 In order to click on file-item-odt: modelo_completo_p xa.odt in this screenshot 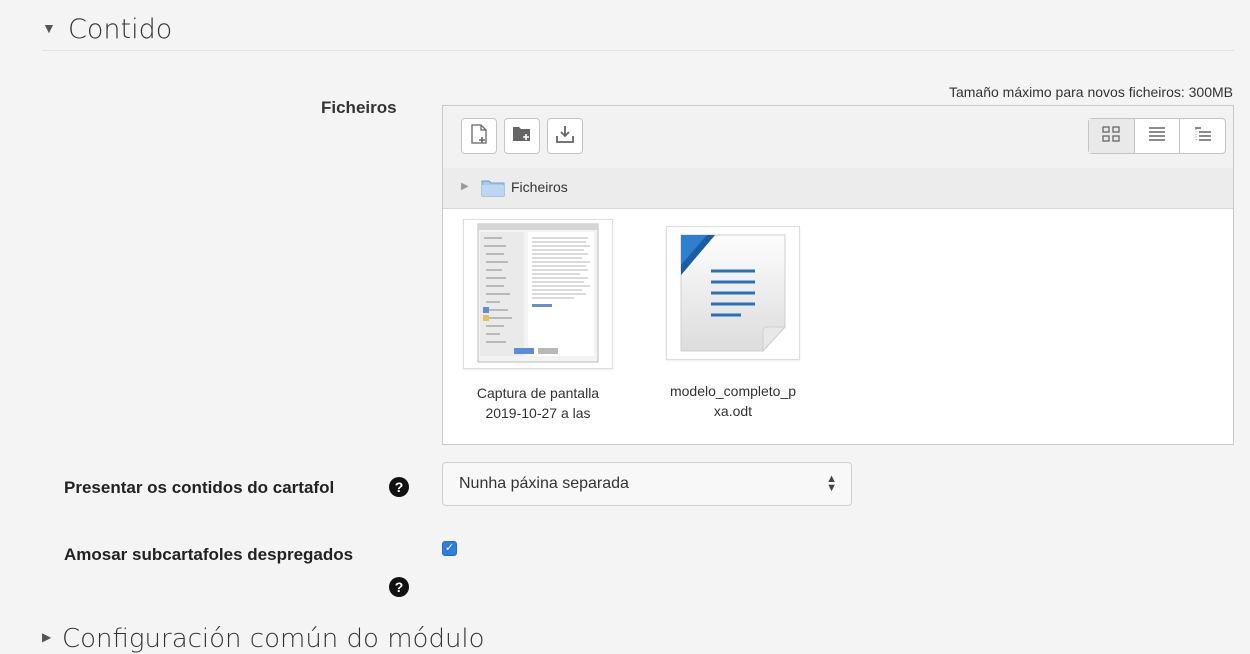, I will do `click(733, 320)`.